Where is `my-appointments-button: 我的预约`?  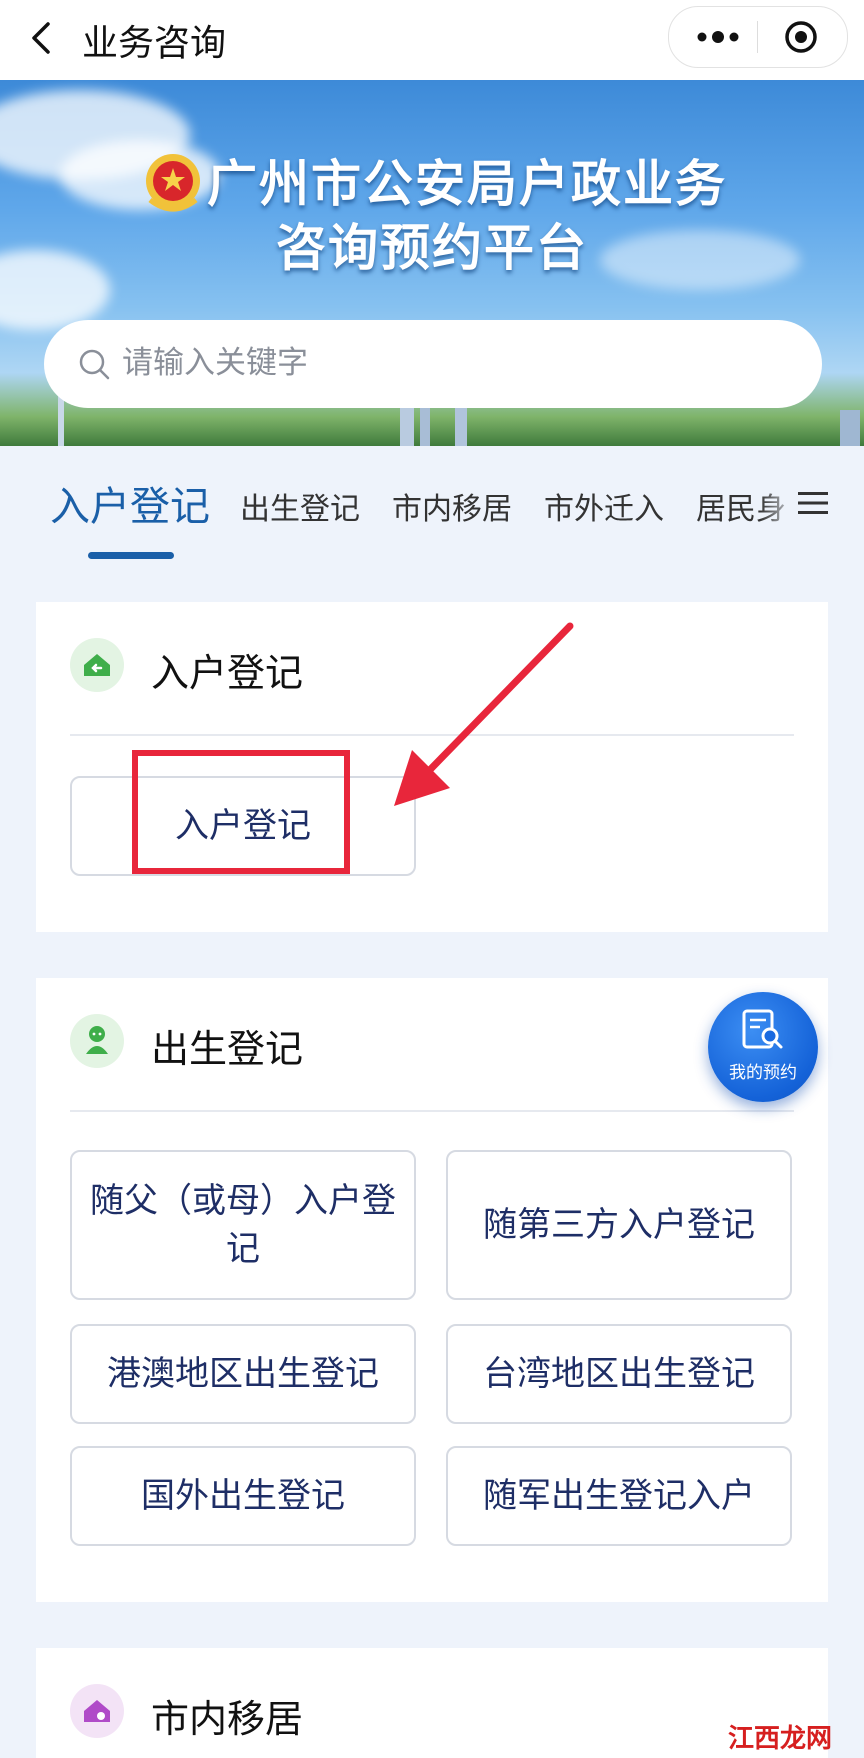 my-appointments-button: 我的预约 is located at coordinates (763, 1047).